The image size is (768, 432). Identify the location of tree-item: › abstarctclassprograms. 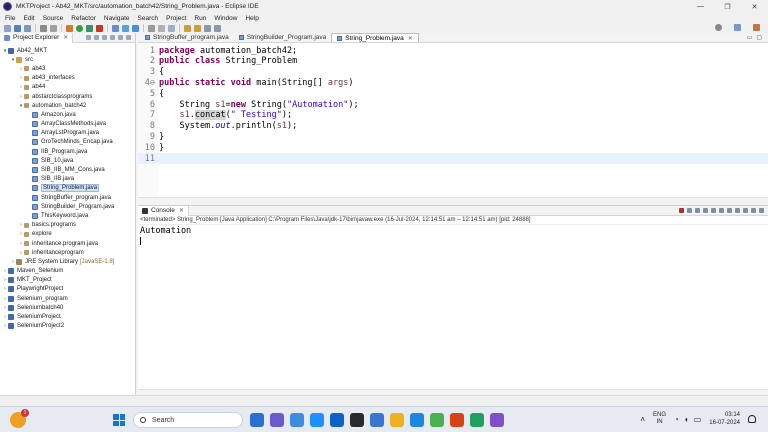
(67, 96).